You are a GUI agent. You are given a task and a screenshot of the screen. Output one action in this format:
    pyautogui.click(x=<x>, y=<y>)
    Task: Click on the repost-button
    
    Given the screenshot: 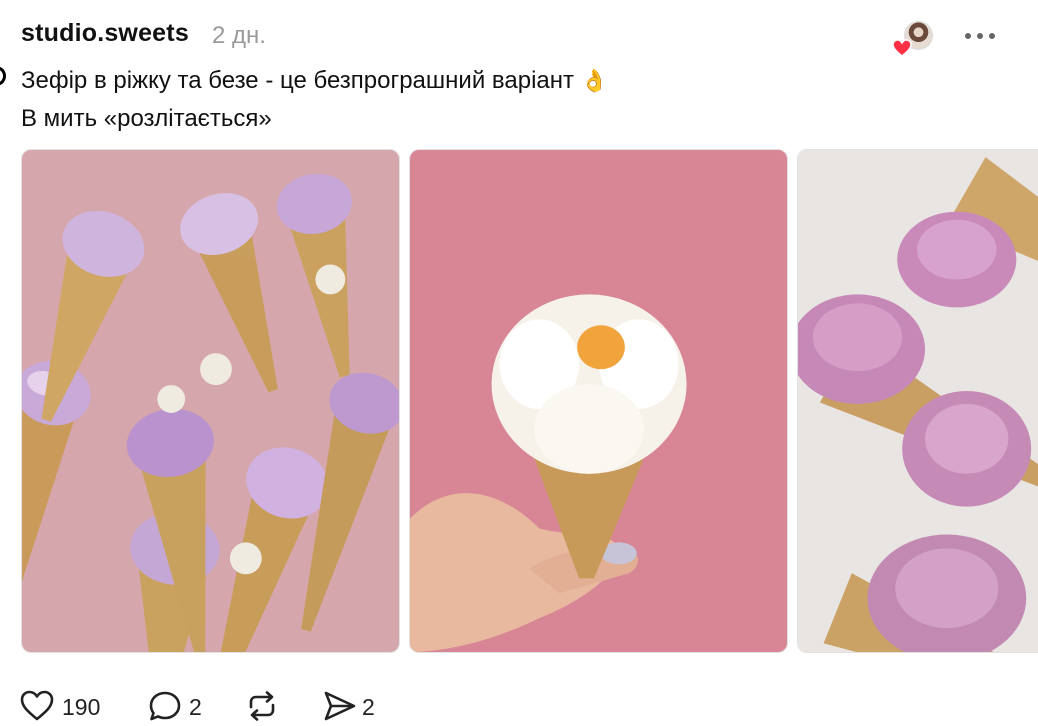 What is the action you would take?
    pyautogui.click(x=265, y=707)
    